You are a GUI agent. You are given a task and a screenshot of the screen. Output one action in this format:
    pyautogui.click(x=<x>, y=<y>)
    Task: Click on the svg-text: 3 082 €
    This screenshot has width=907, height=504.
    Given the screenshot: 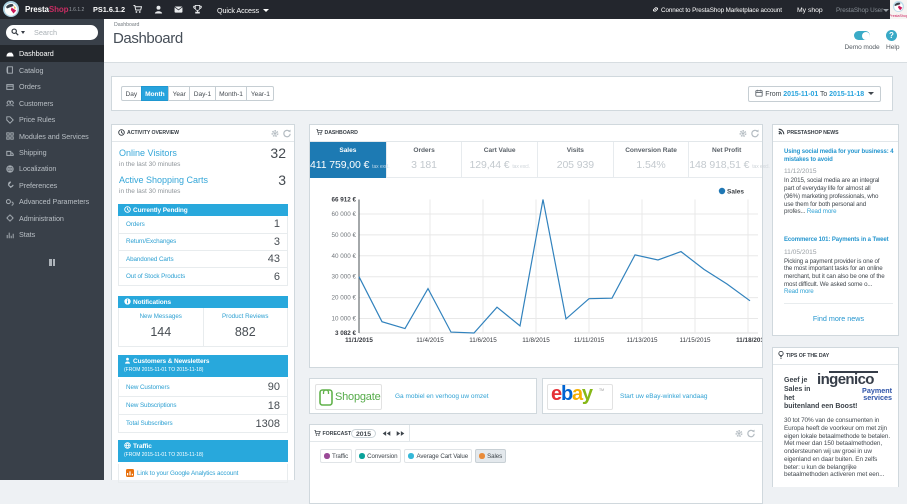 What is the action you would take?
    pyautogui.click(x=346, y=333)
    